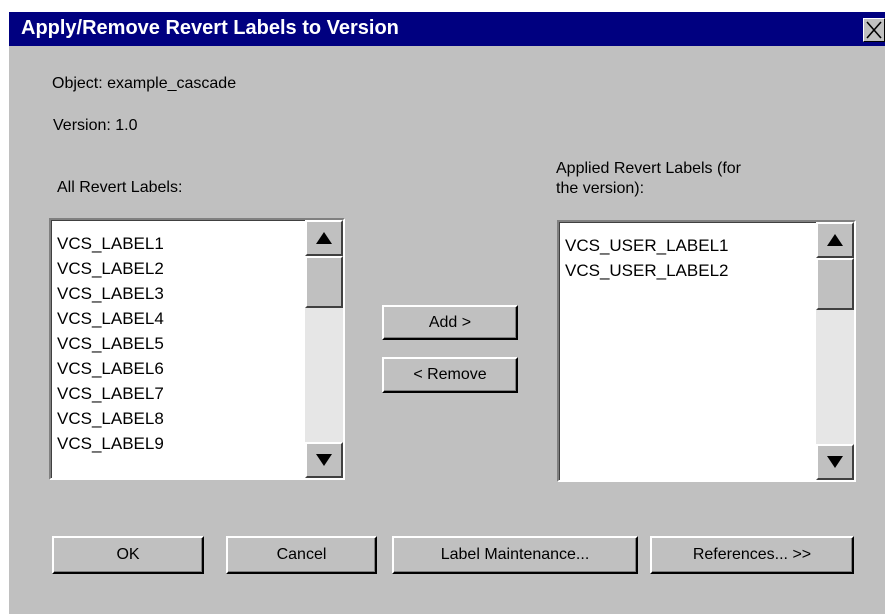 Image resolution: width=885 pixels, height=614 pixels. I want to click on list-item-revert-label: VCS_LABEL6, so click(110, 368).